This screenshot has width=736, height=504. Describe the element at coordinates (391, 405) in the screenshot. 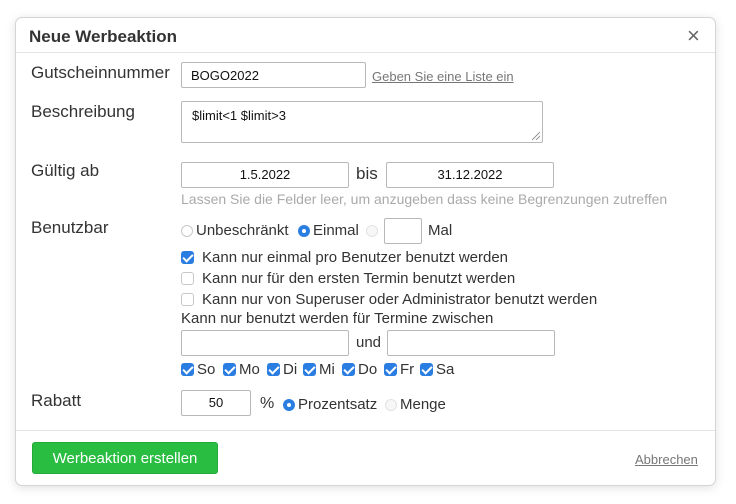

I see `radio-amount` at that location.